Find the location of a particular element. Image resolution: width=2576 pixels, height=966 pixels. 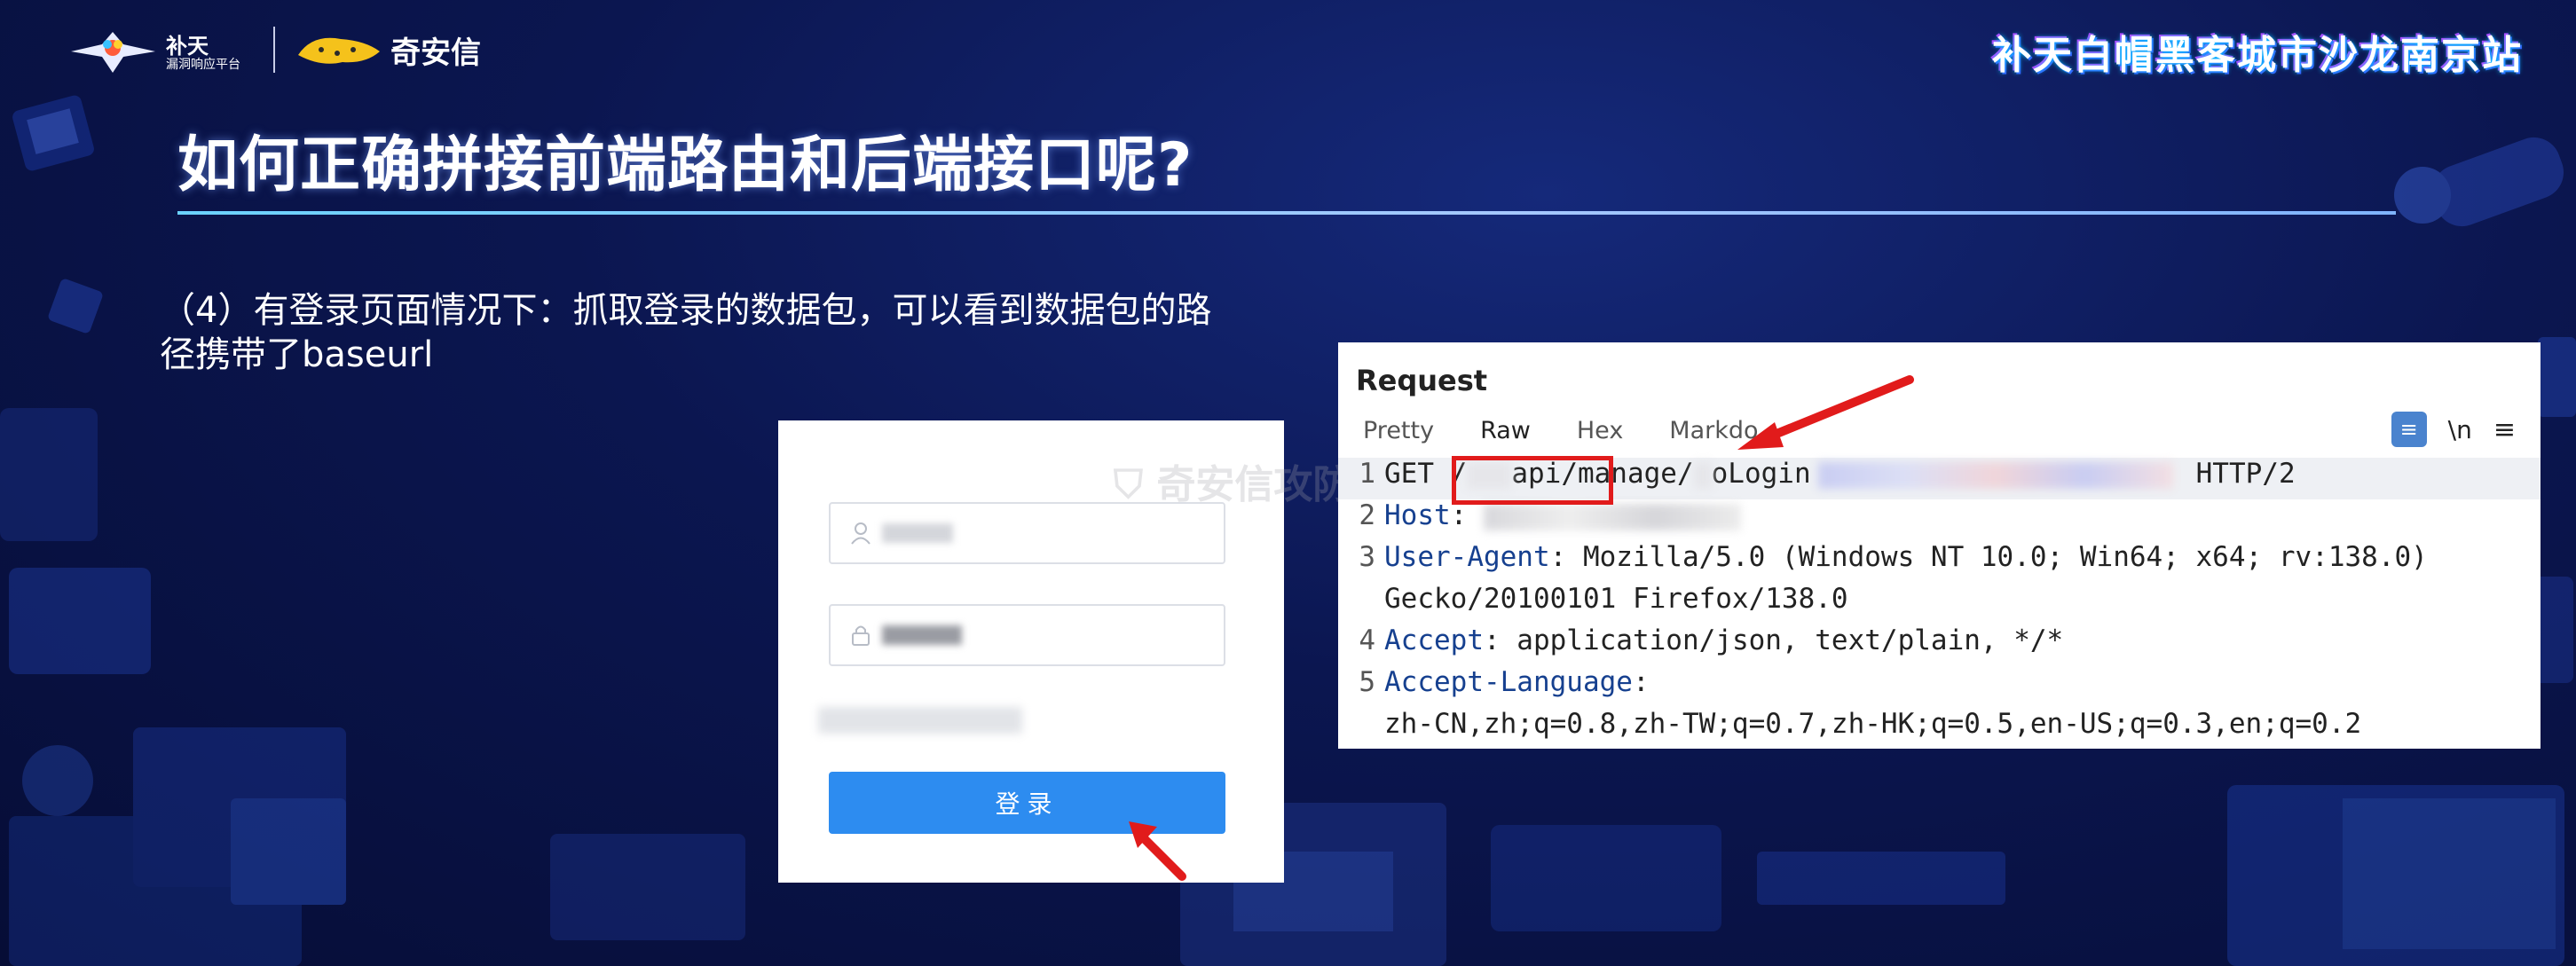

title-underline is located at coordinates (1286, 213).